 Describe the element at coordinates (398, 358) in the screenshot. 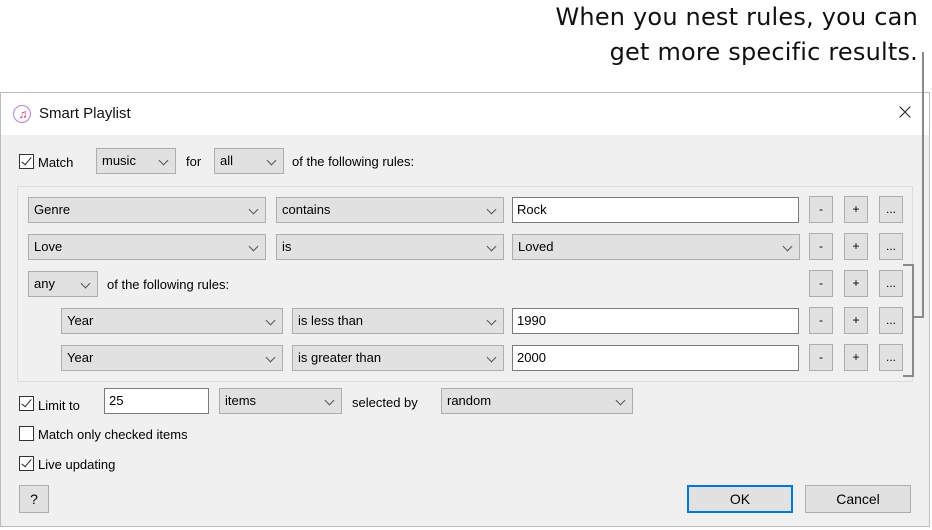

I see `nested-rule-2-operator-select: is greater than` at that location.